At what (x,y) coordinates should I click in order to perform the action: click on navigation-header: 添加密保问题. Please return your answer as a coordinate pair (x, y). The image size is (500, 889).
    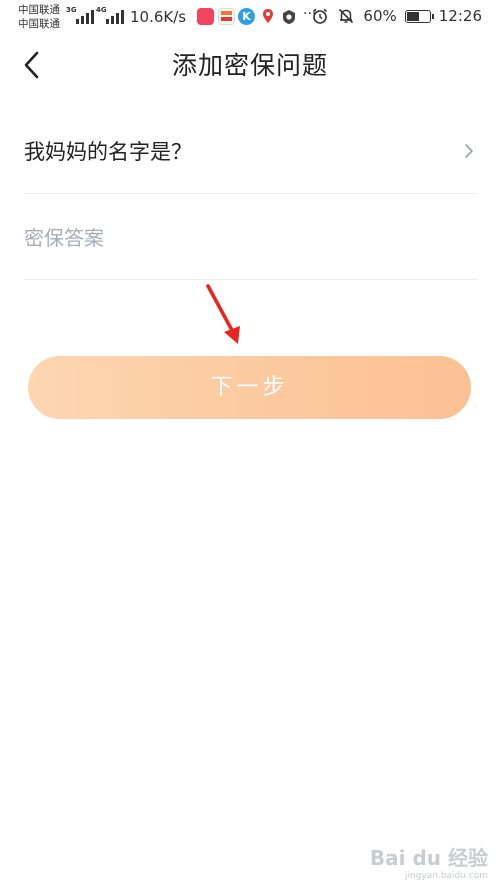
    Looking at the image, I should click on (250, 65).